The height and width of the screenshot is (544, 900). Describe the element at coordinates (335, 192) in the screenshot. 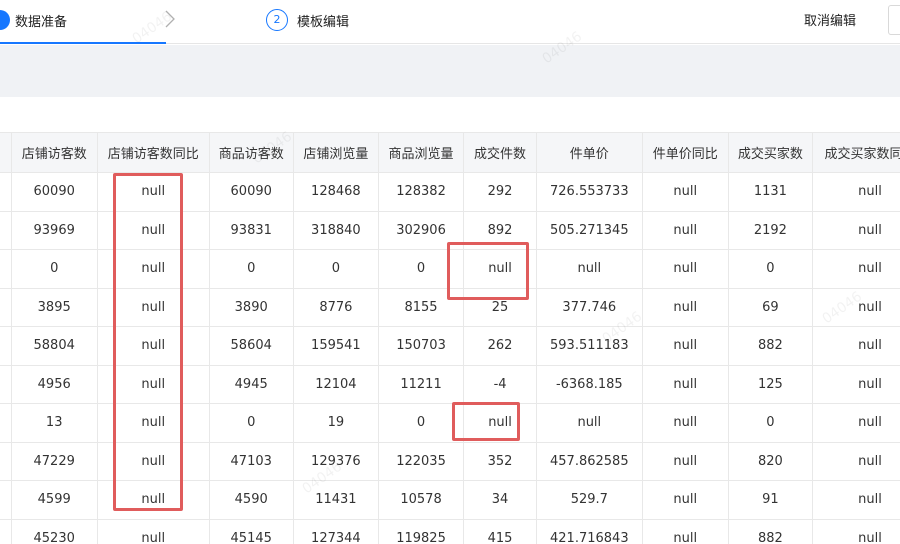

I see `table-cell: 128468` at that location.